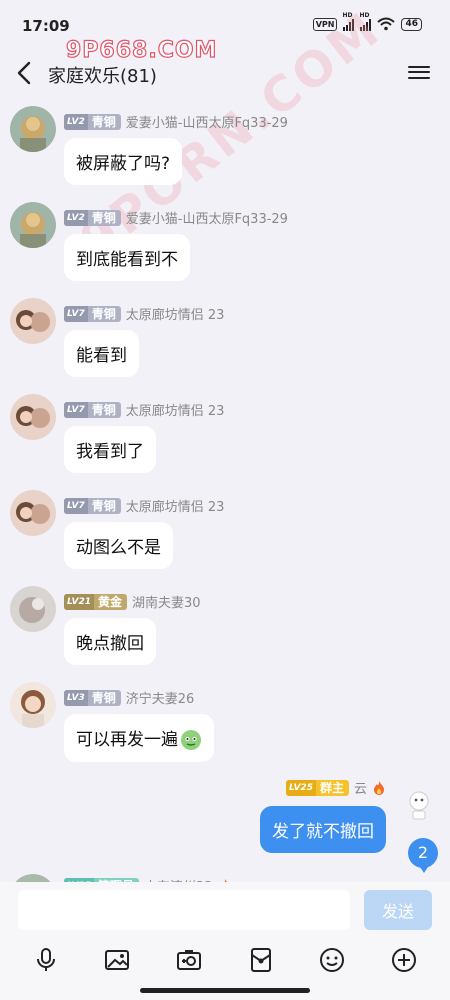 The height and width of the screenshot is (1000, 450). What do you see at coordinates (323, 829) in the screenshot?
I see `my-message-bubble: 发了就不撤回` at bounding box center [323, 829].